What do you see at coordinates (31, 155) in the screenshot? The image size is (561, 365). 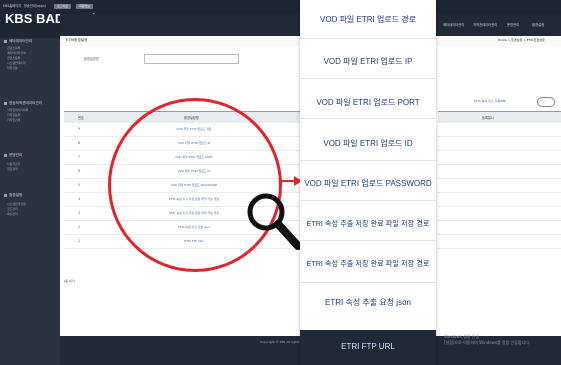 I see `sidebar-section-operations: 운영관리` at bounding box center [31, 155].